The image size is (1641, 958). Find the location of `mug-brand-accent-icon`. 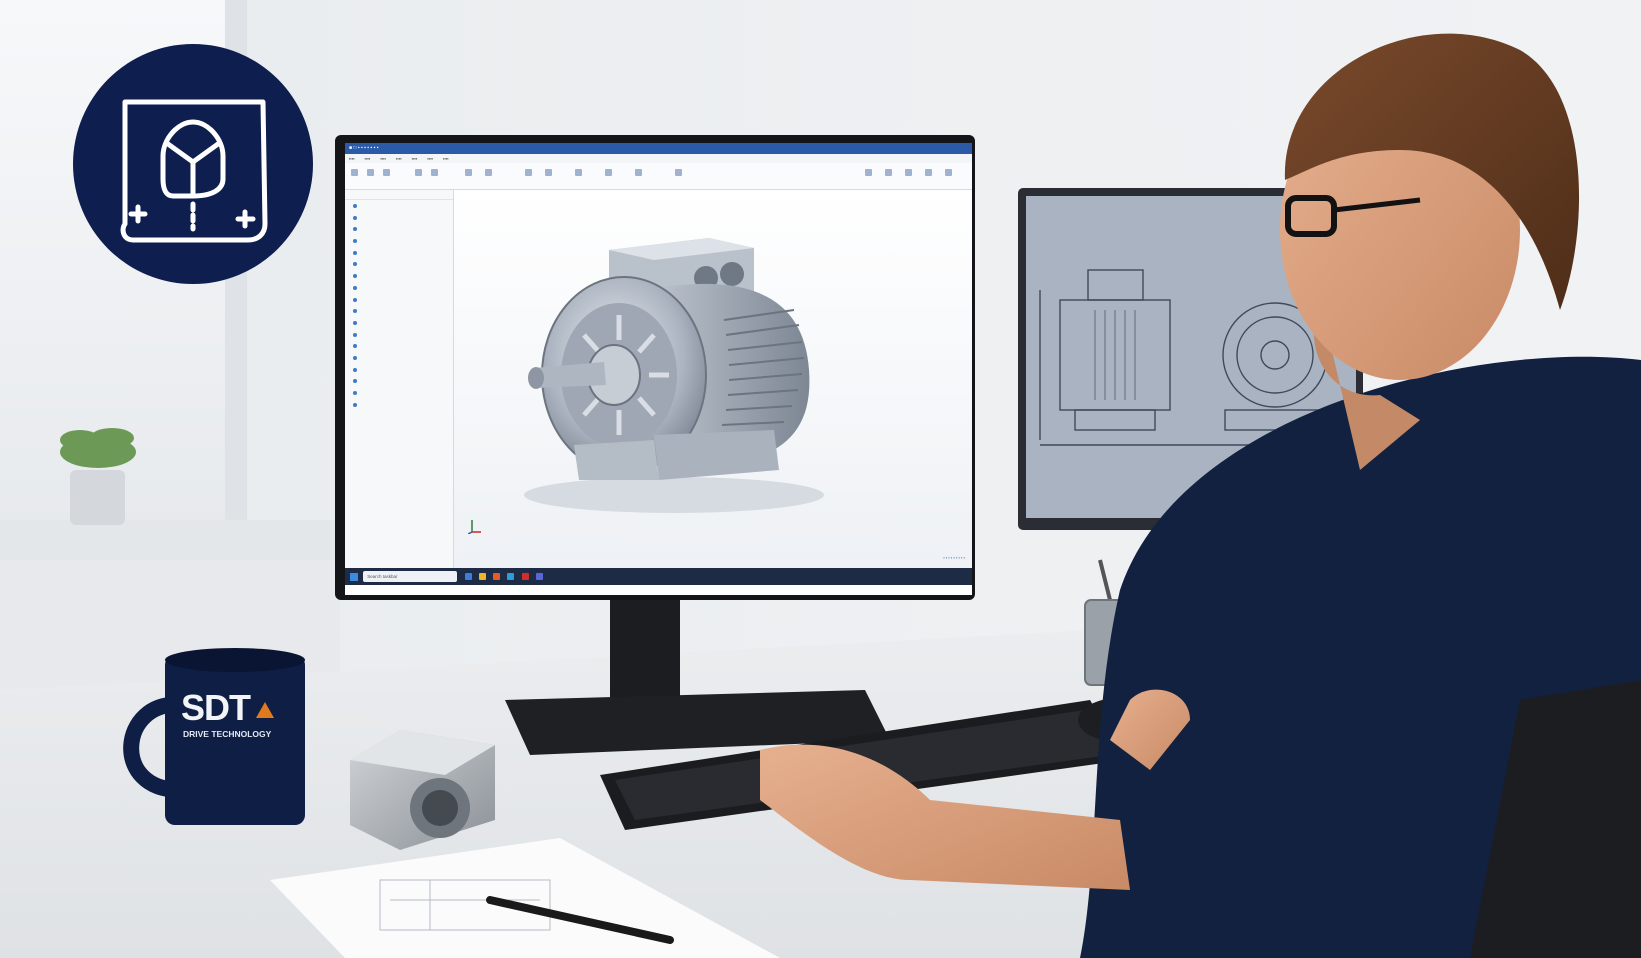

mug-brand-accent-icon is located at coordinates (265, 710).